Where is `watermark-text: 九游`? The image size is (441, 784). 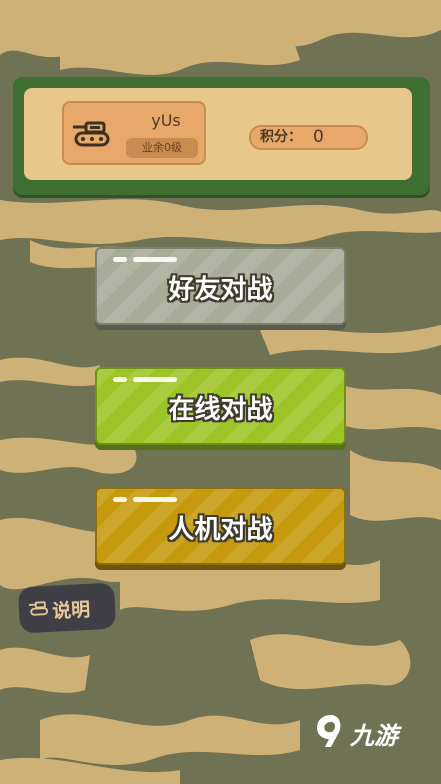 watermark-text: 九游 is located at coordinates (374, 736).